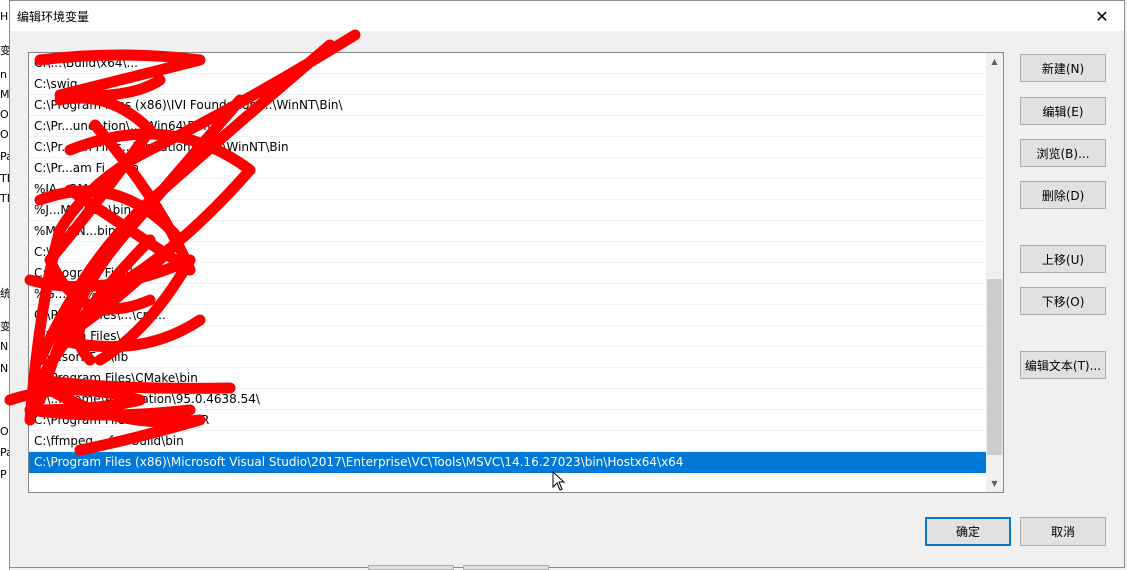  Describe the element at coordinates (507, 273) in the screenshot. I see `path-list-item: C:\...ogram Fi...\bin` at that location.